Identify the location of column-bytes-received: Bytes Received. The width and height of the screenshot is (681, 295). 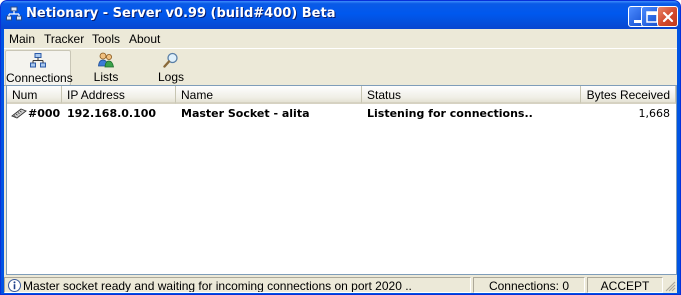
(628, 95).